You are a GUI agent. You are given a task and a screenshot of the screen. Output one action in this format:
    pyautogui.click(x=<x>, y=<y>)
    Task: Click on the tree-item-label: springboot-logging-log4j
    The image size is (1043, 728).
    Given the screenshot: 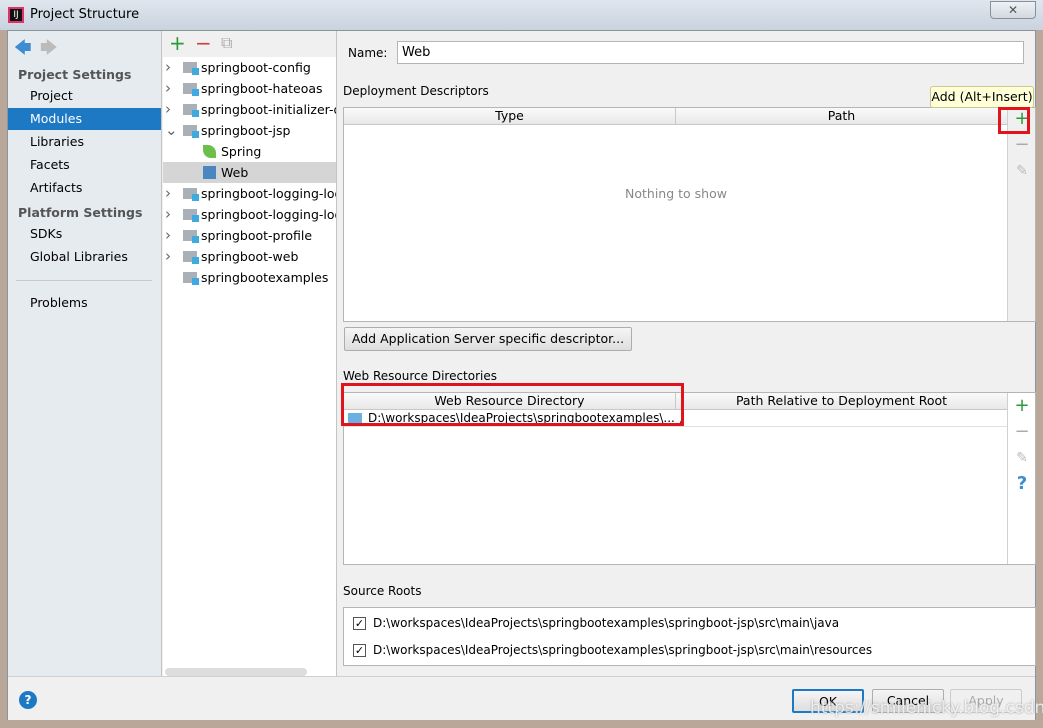 What is the action you would take?
    pyautogui.click(x=268, y=193)
    